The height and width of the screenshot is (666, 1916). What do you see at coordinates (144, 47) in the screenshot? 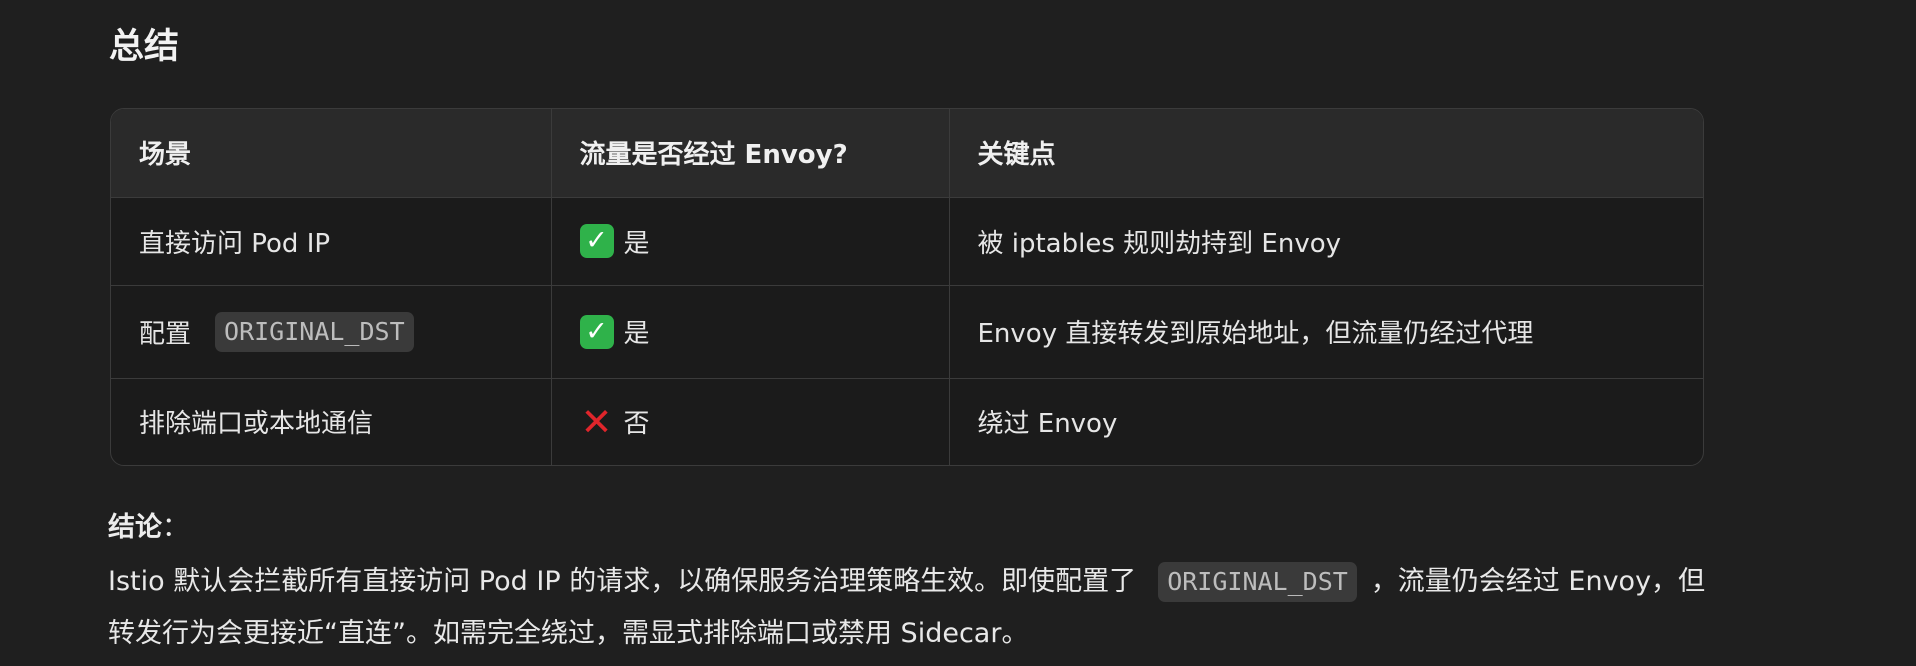
I see `section-heading: 总结` at bounding box center [144, 47].